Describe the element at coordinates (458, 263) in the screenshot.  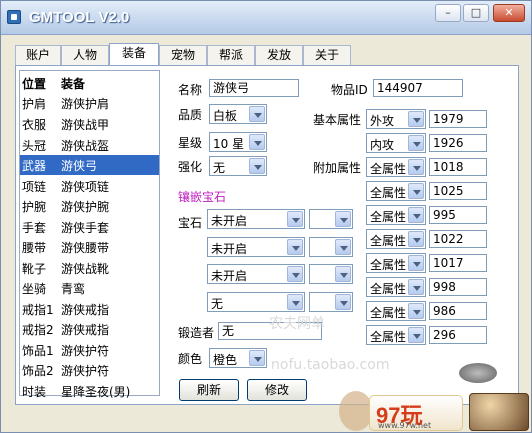
I see `extra-attr-value-5: 1017` at that location.